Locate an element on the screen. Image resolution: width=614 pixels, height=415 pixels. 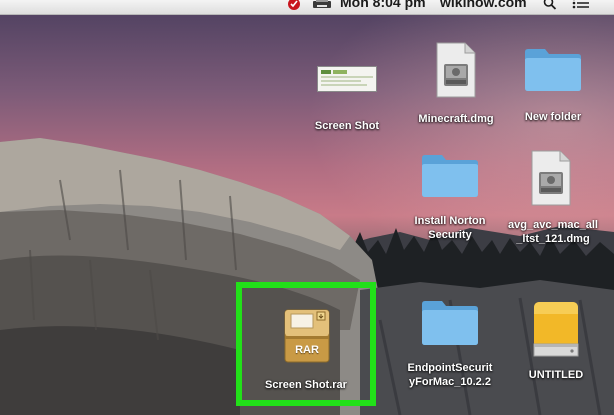
desktop-icon-install-norton-security: Install Norton Security is located at coordinates (450, 200).